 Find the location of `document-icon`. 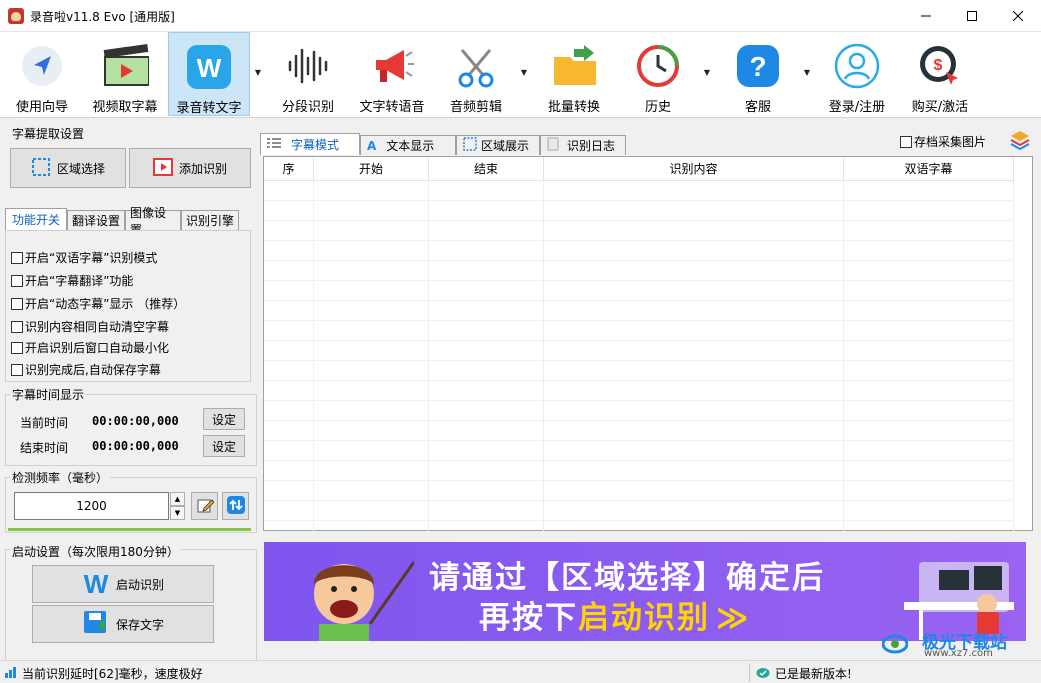

document-icon is located at coordinates (553, 145).